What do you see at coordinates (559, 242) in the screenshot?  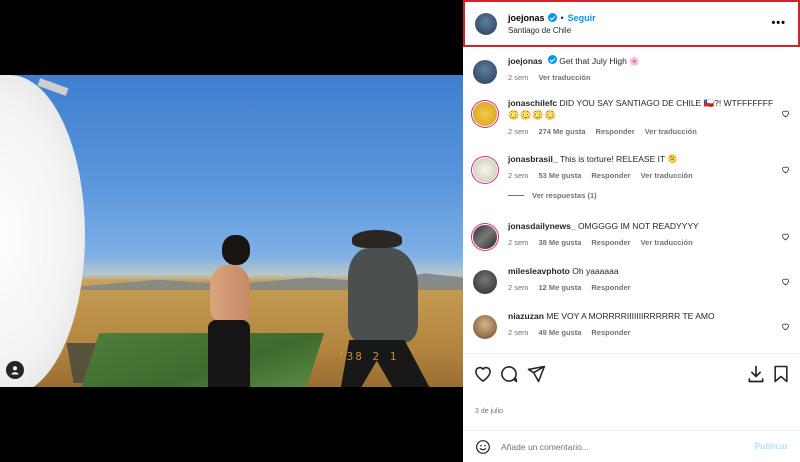 I see `comment-likes: 38 Me gusta` at bounding box center [559, 242].